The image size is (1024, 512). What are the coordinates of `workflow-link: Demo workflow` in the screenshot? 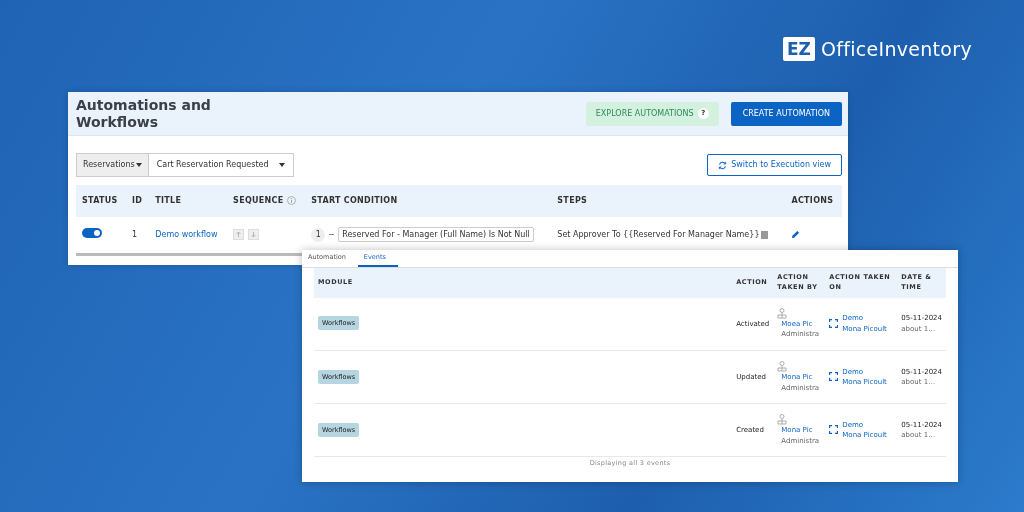 It's located at (186, 234).